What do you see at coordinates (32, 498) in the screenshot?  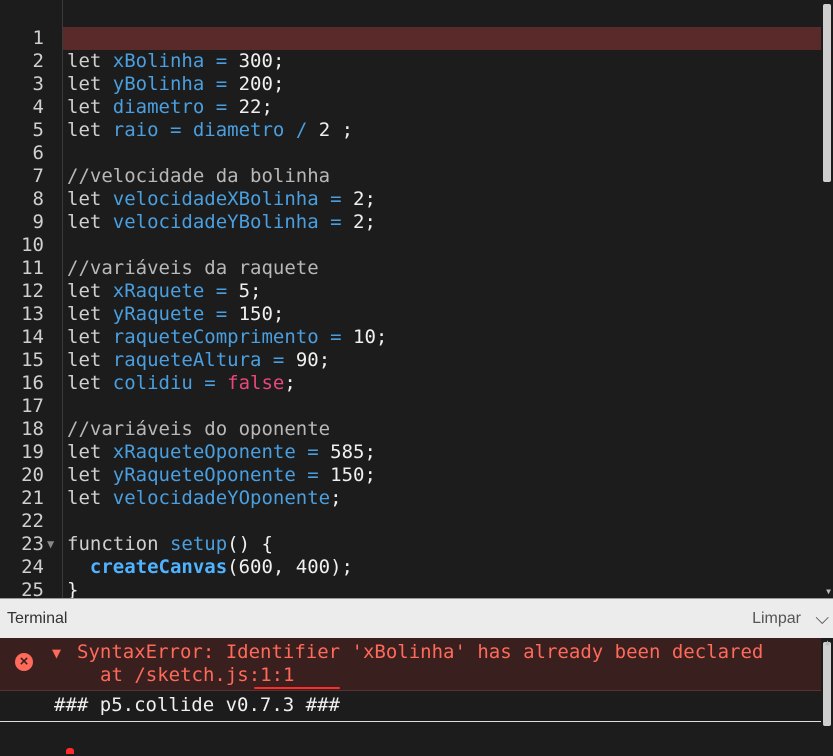 I see `line-number: 21` at bounding box center [32, 498].